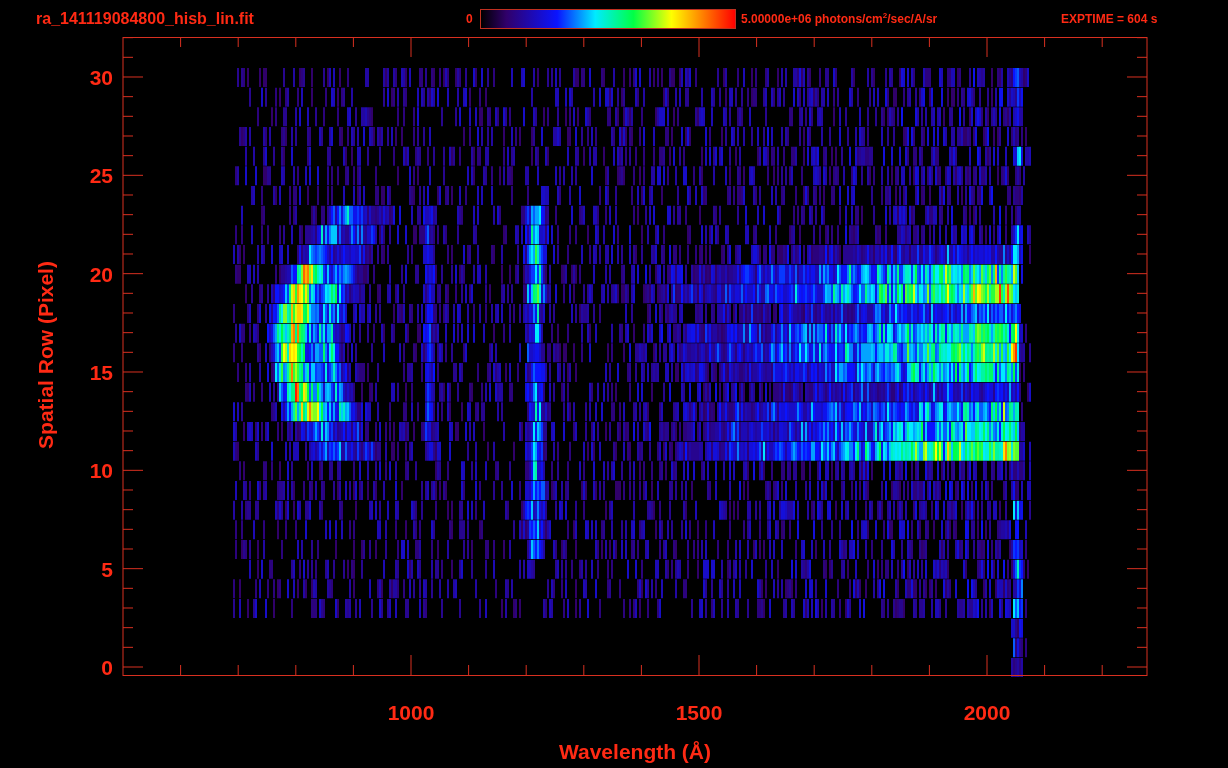 This screenshot has width=1228, height=768. I want to click on colorbar-min-label: 0, so click(470, 18).